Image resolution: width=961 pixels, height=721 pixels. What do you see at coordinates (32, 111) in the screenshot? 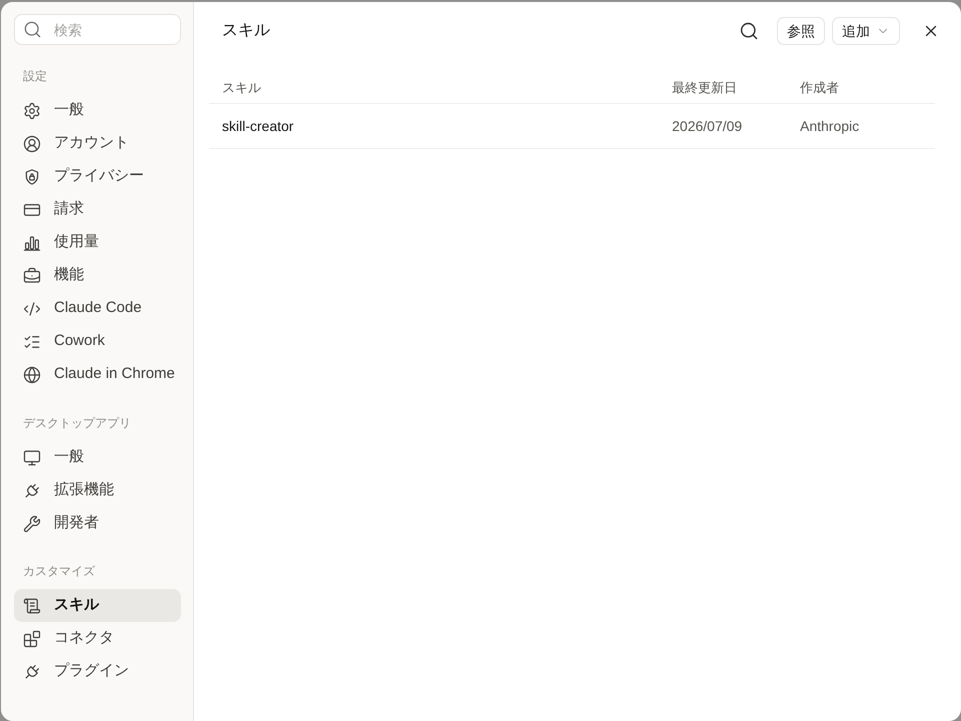
I see `gear-icon` at bounding box center [32, 111].